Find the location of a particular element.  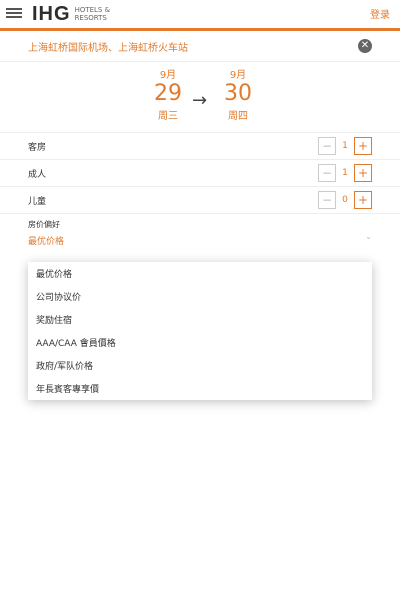

hamburger-menu-icon is located at coordinates (14, 13).